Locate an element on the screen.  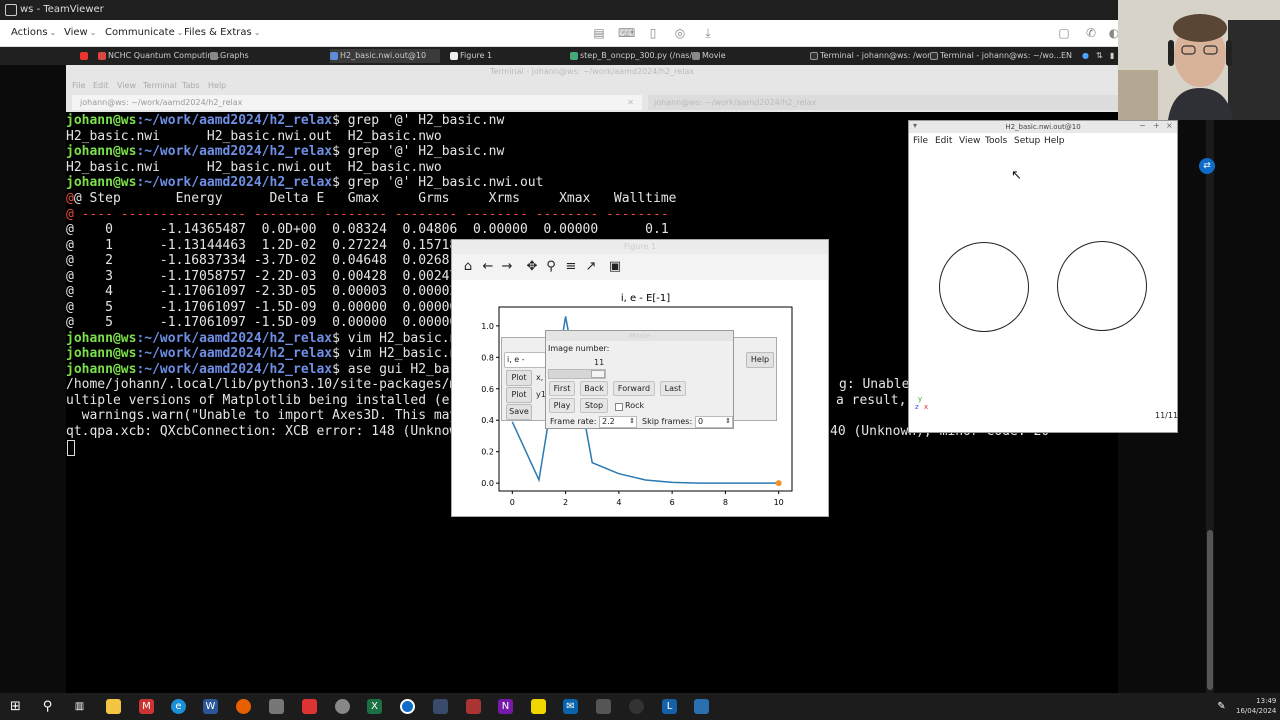
menu-actions: Actions ⌄ is located at coordinates (33, 32).